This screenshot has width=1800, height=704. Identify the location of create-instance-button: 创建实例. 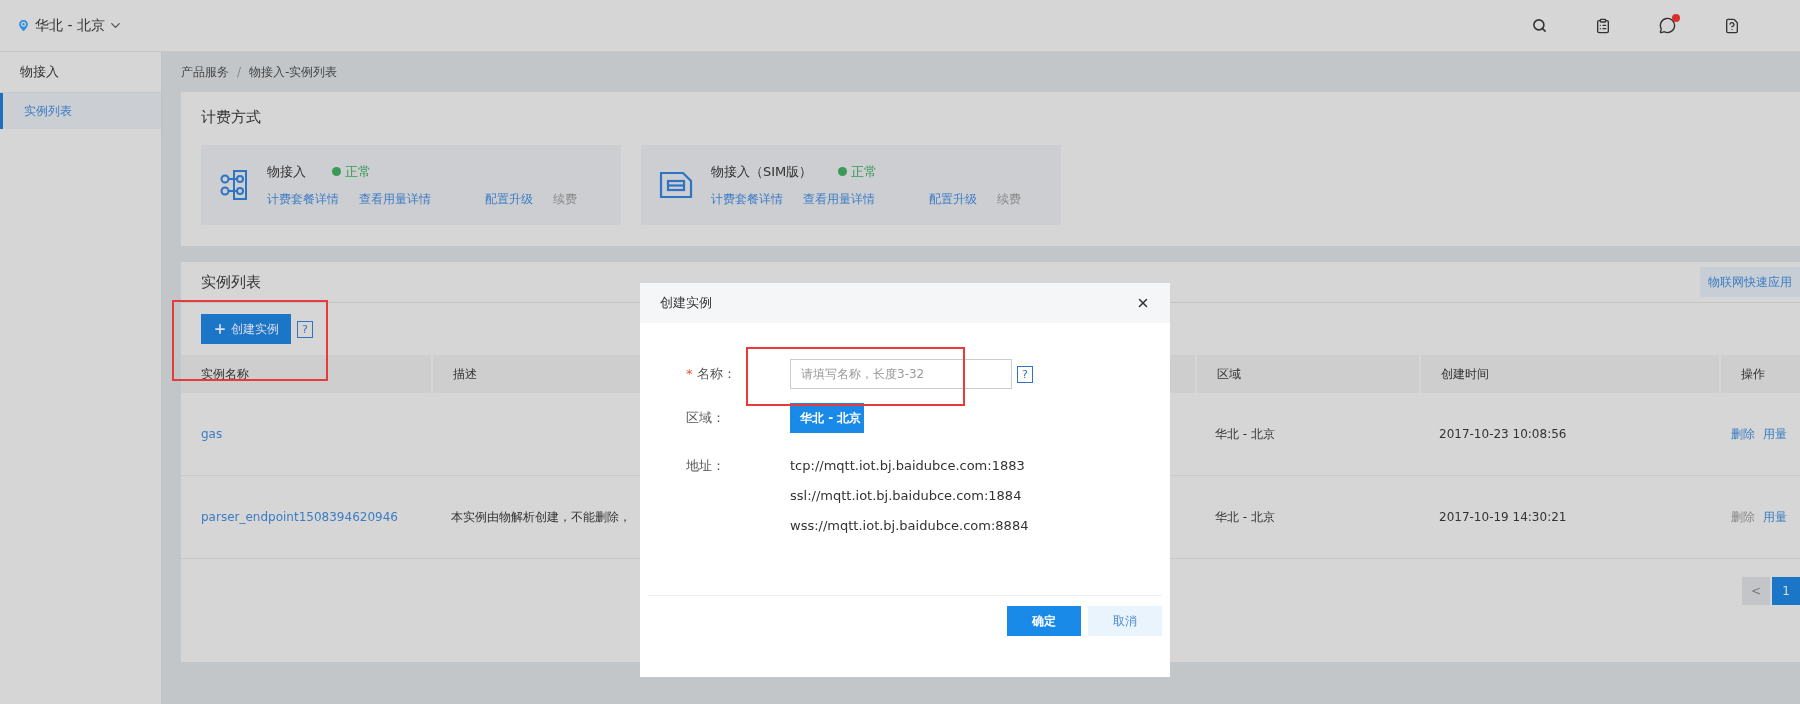
(246, 329).